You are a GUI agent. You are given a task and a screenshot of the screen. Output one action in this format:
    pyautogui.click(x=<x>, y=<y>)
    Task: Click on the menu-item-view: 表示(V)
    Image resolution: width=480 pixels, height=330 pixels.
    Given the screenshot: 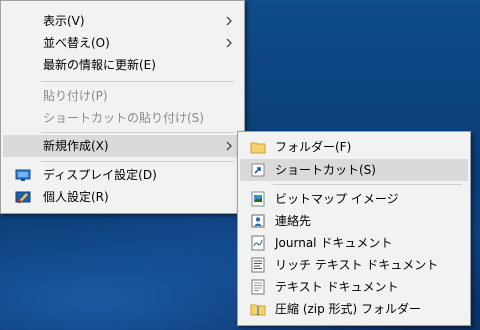 What is the action you would take?
    pyautogui.click(x=122, y=21)
    